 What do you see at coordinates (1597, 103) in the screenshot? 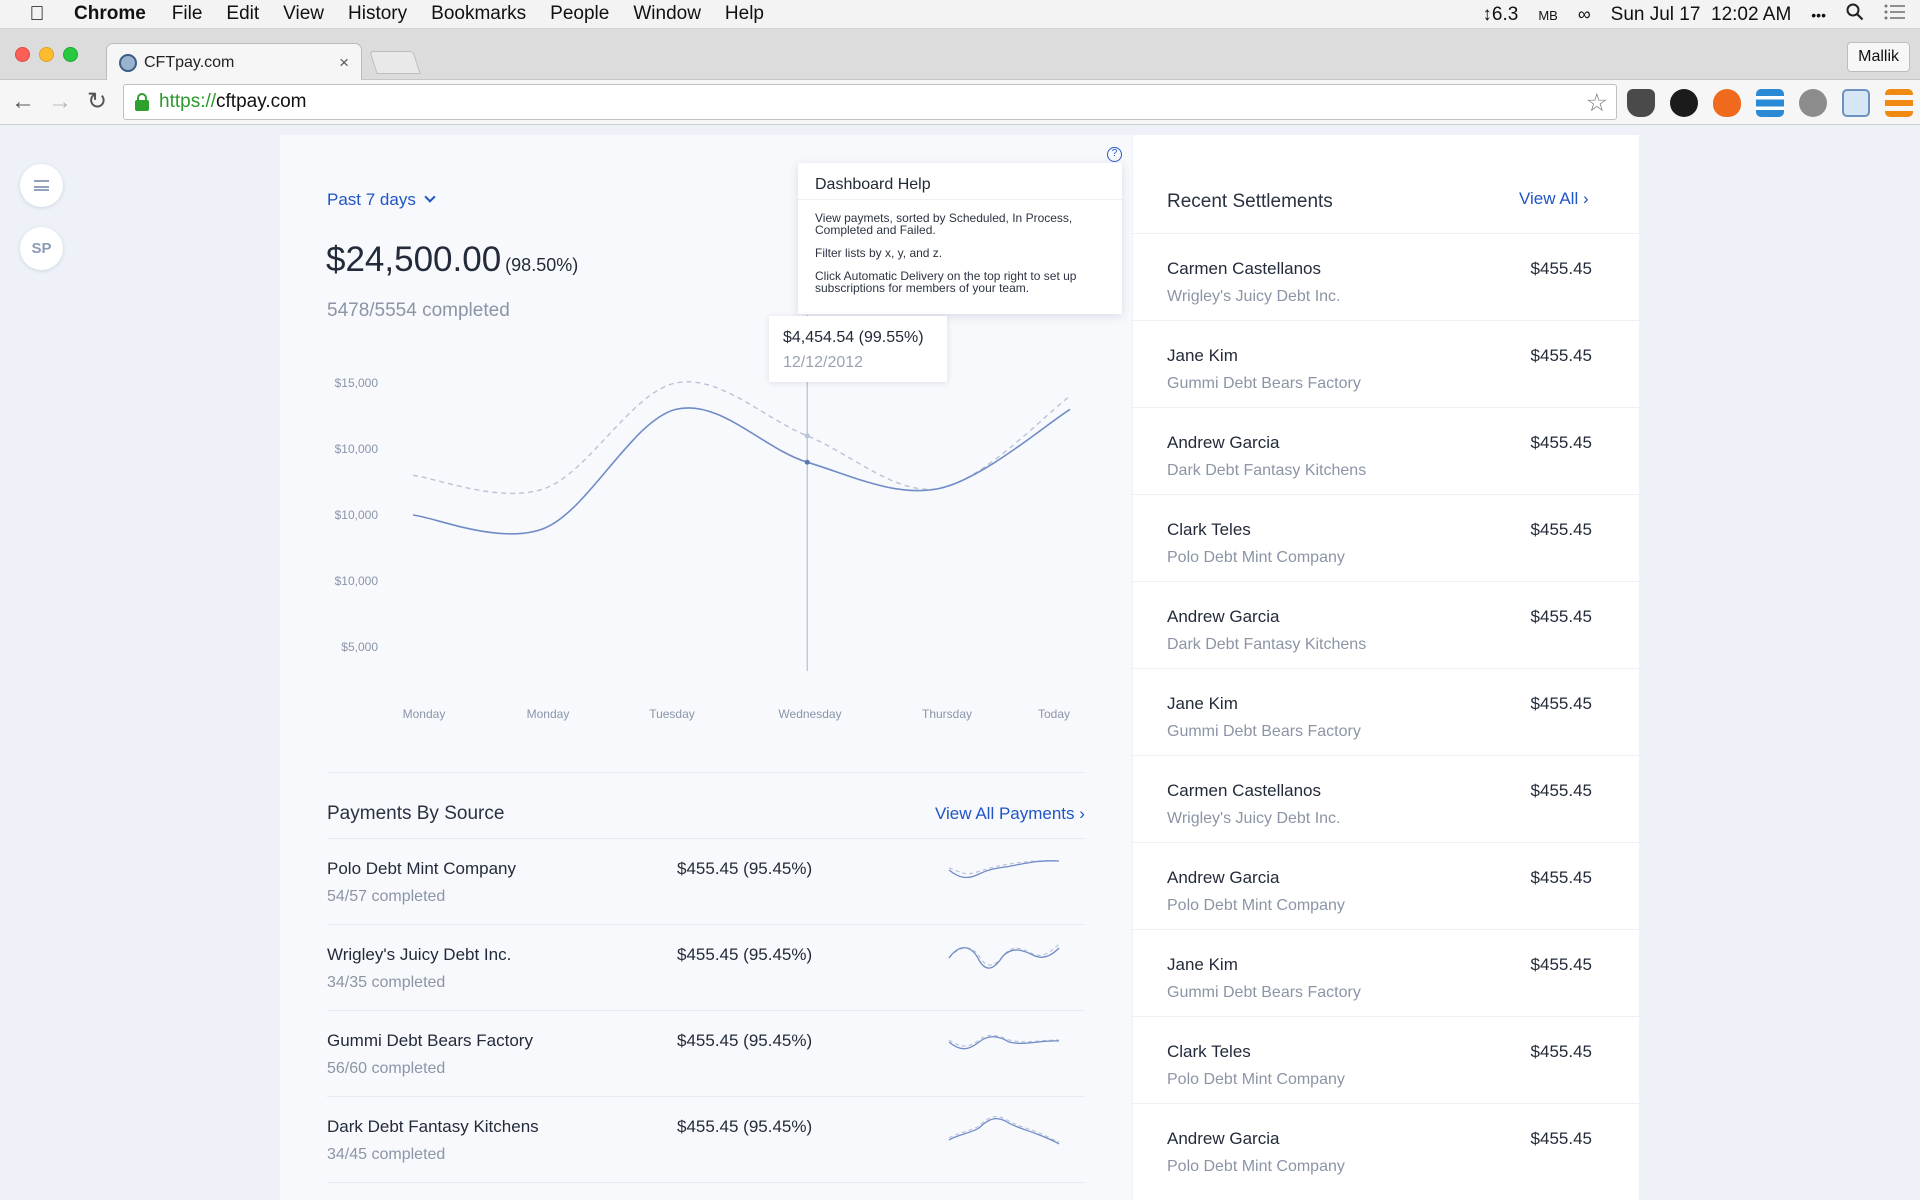
I see `bookmark-star-icon: ☆` at bounding box center [1597, 103].